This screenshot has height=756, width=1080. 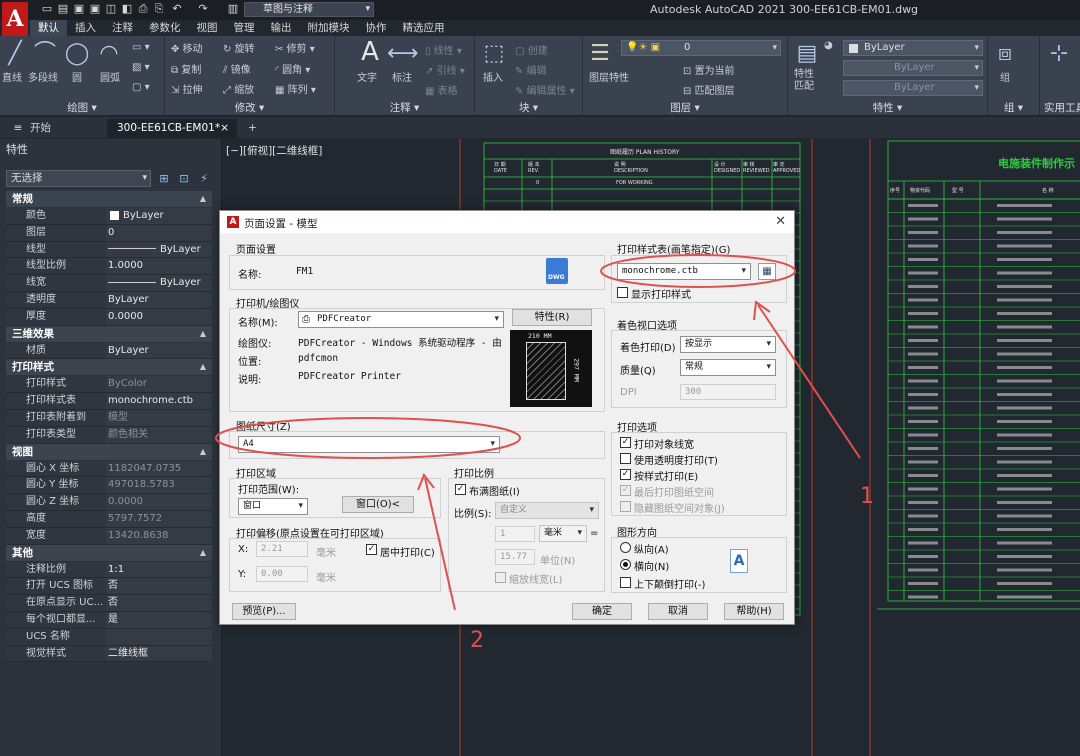 What do you see at coordinates (45, 54) in the screenshot?
I see `polyline-icon: ⌒` at bounding box center [45, 54].